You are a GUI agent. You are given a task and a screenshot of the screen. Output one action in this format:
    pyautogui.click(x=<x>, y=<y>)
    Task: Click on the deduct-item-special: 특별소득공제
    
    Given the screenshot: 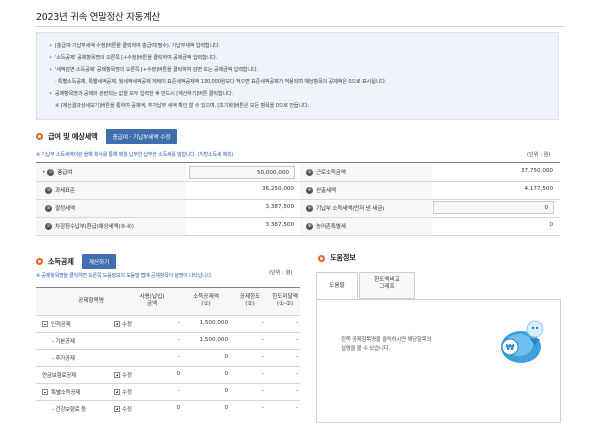 What is the action you would take?
    pyautogui.click(x=61, y=392)
    